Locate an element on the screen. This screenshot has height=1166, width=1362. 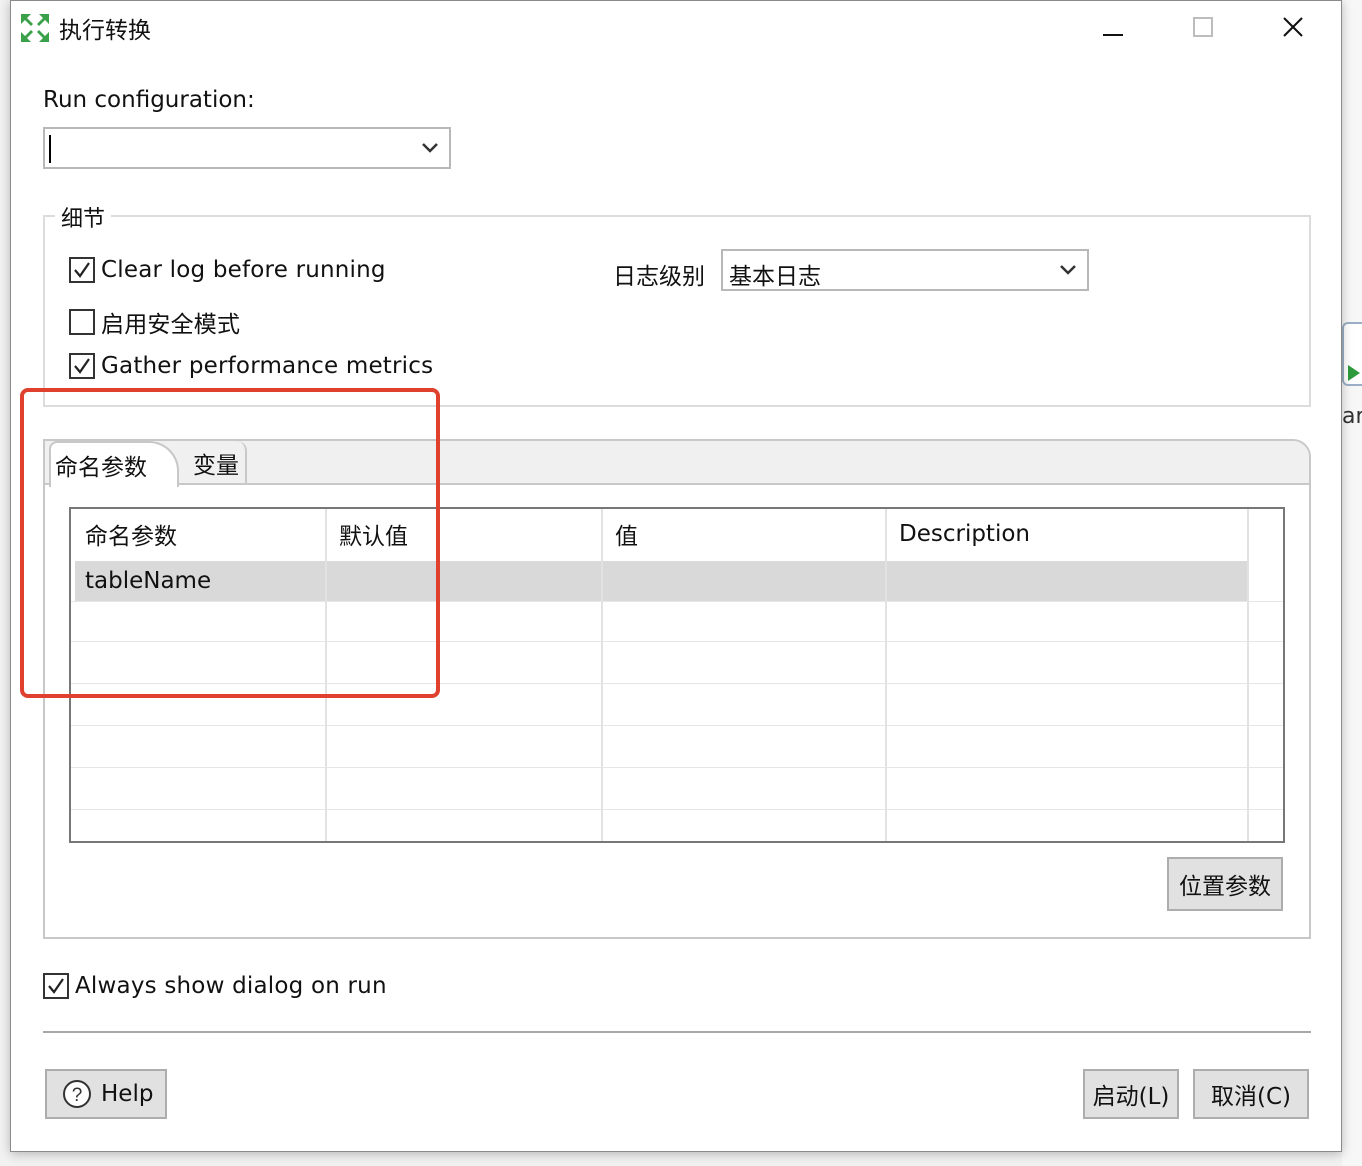
table-header: 命名参数 默认值 值 Description is located at coordinates (677, 534).